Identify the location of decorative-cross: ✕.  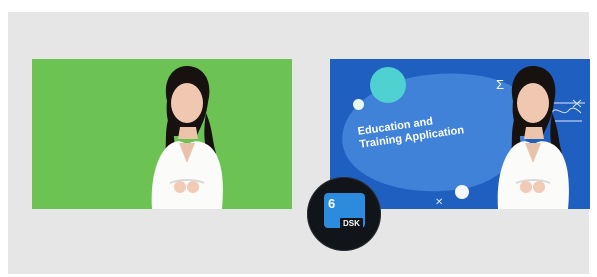
(439, 202).